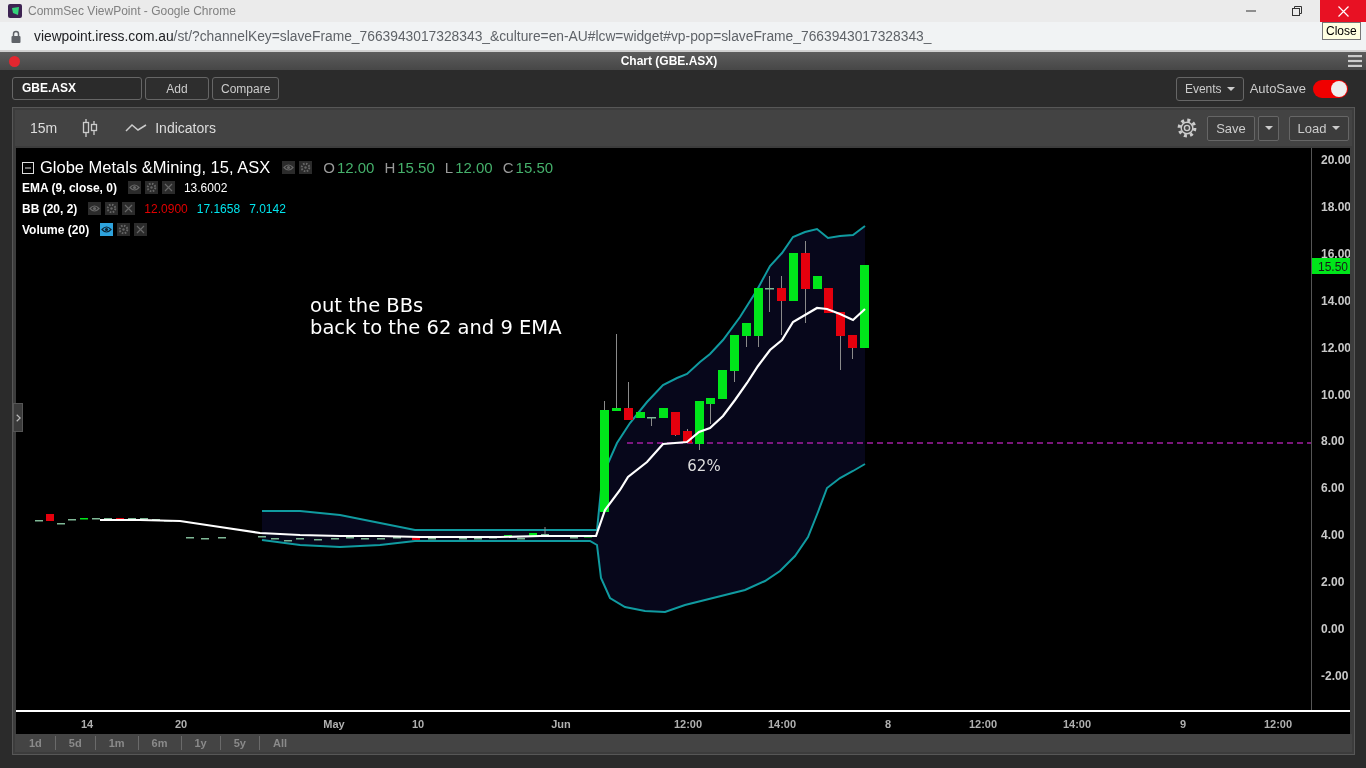  I want to click on save-options-button, so click(1268, 128).